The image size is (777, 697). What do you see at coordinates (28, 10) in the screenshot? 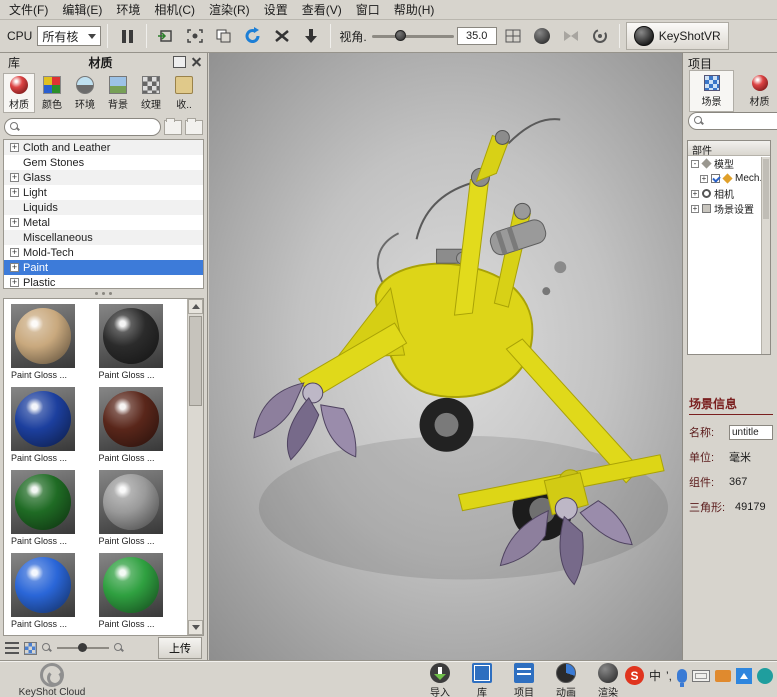
I see `menu-file: 文件(F)` at bounding box center [28, 10].